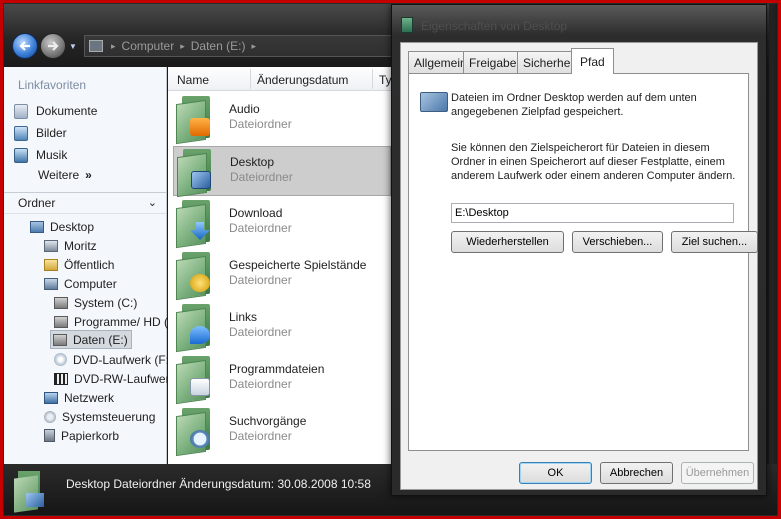 The height and width of the screenshot is (519, 781). I want to click on ok-button: OK, so click(555, 473).